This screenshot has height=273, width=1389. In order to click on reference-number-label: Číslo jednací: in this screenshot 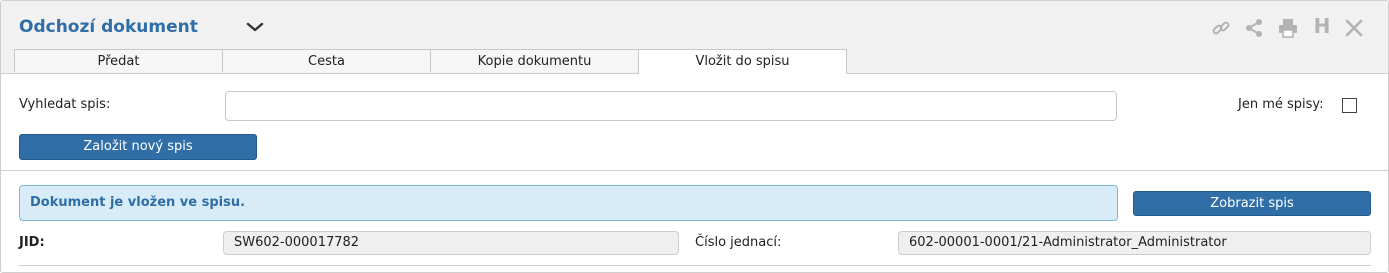, I will do `click(738, 242)`.